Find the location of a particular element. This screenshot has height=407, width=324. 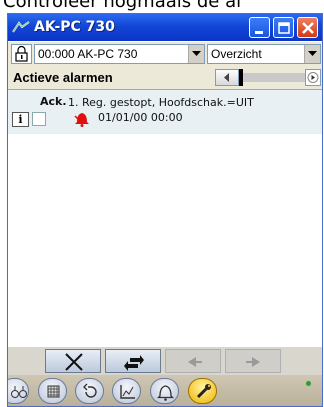

nav-grid is located at coordinates (52, 391).